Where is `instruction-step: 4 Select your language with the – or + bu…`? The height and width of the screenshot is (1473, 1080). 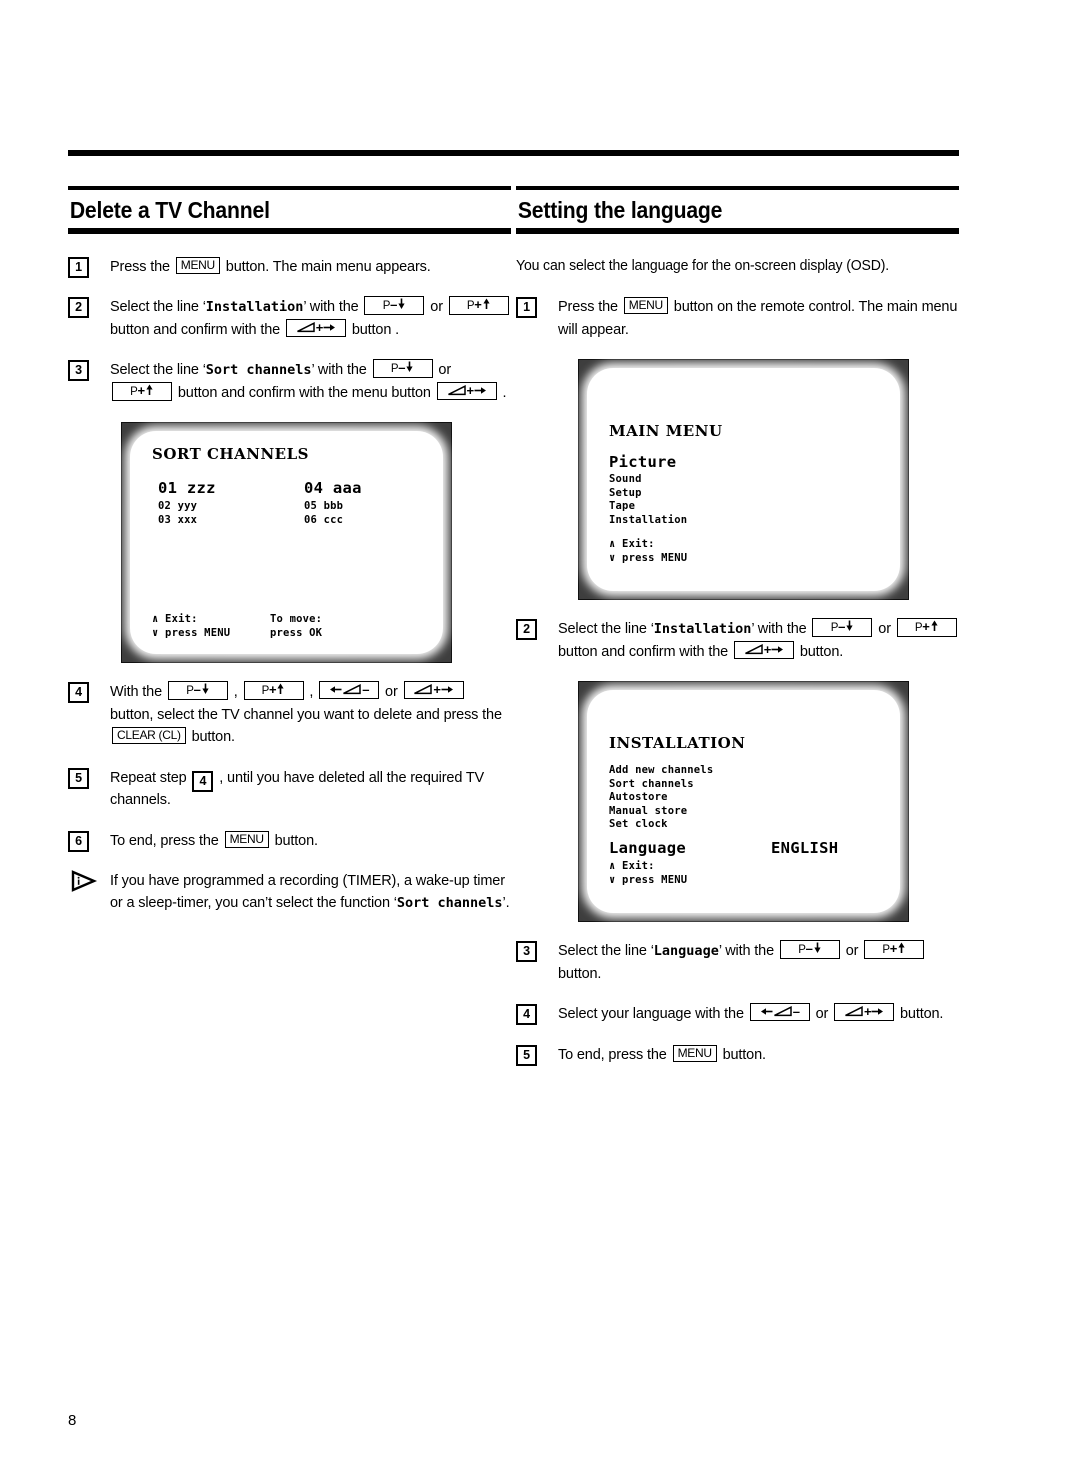
instruction-step: 4 Select your language with the – or + bu… is located at coordinates (737, 1014).